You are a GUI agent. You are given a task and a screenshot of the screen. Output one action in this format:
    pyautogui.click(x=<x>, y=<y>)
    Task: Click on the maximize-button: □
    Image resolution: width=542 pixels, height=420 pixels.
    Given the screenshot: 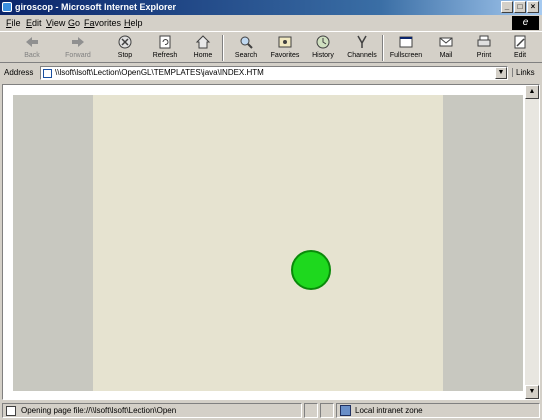 What is the action you would take?
    pyautogui.click(x=520, y=7)
    